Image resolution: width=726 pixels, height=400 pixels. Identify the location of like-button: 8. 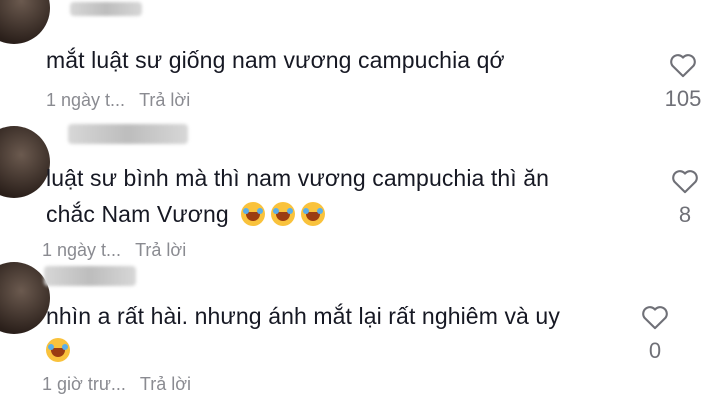
(685, 198).